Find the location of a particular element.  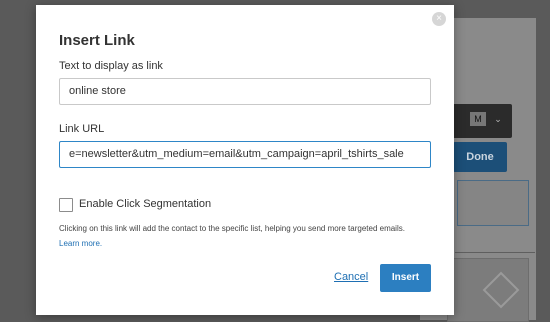

cancel-button: Cancel is located at coordinates (351, 277).